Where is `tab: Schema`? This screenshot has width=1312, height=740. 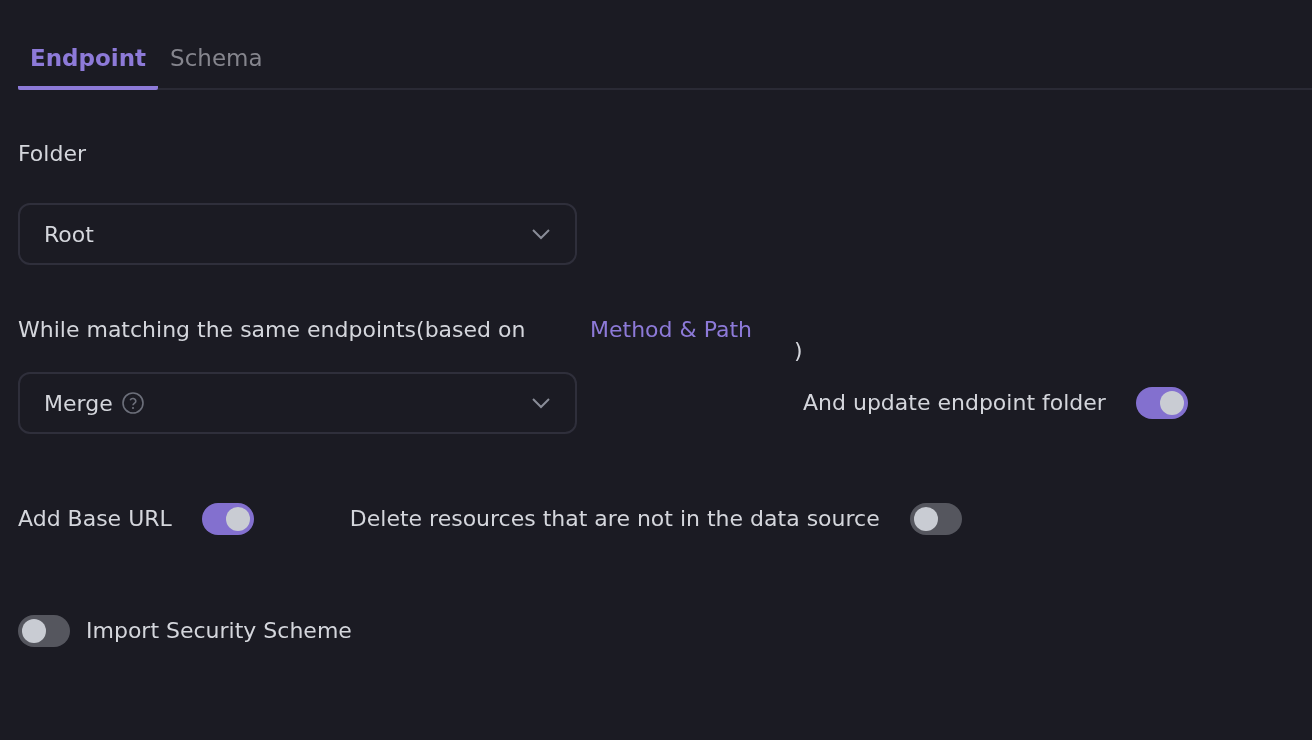
tab: Schema is located at coordinates (216, 45).